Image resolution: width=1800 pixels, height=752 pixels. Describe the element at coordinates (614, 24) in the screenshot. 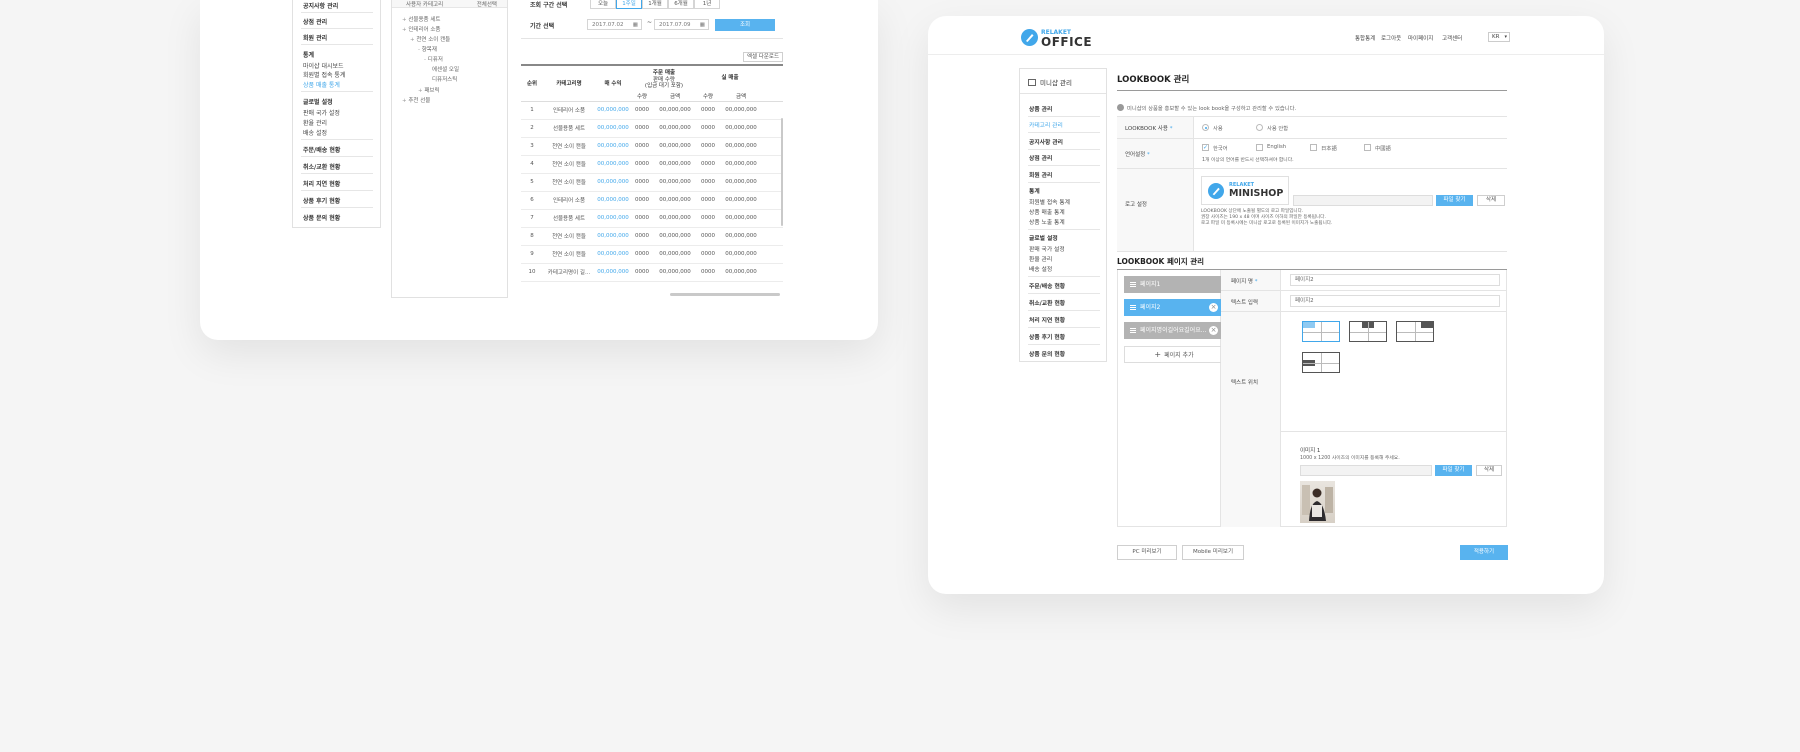

I see `start-date-input: 2017.07.02 ▦` at that location.